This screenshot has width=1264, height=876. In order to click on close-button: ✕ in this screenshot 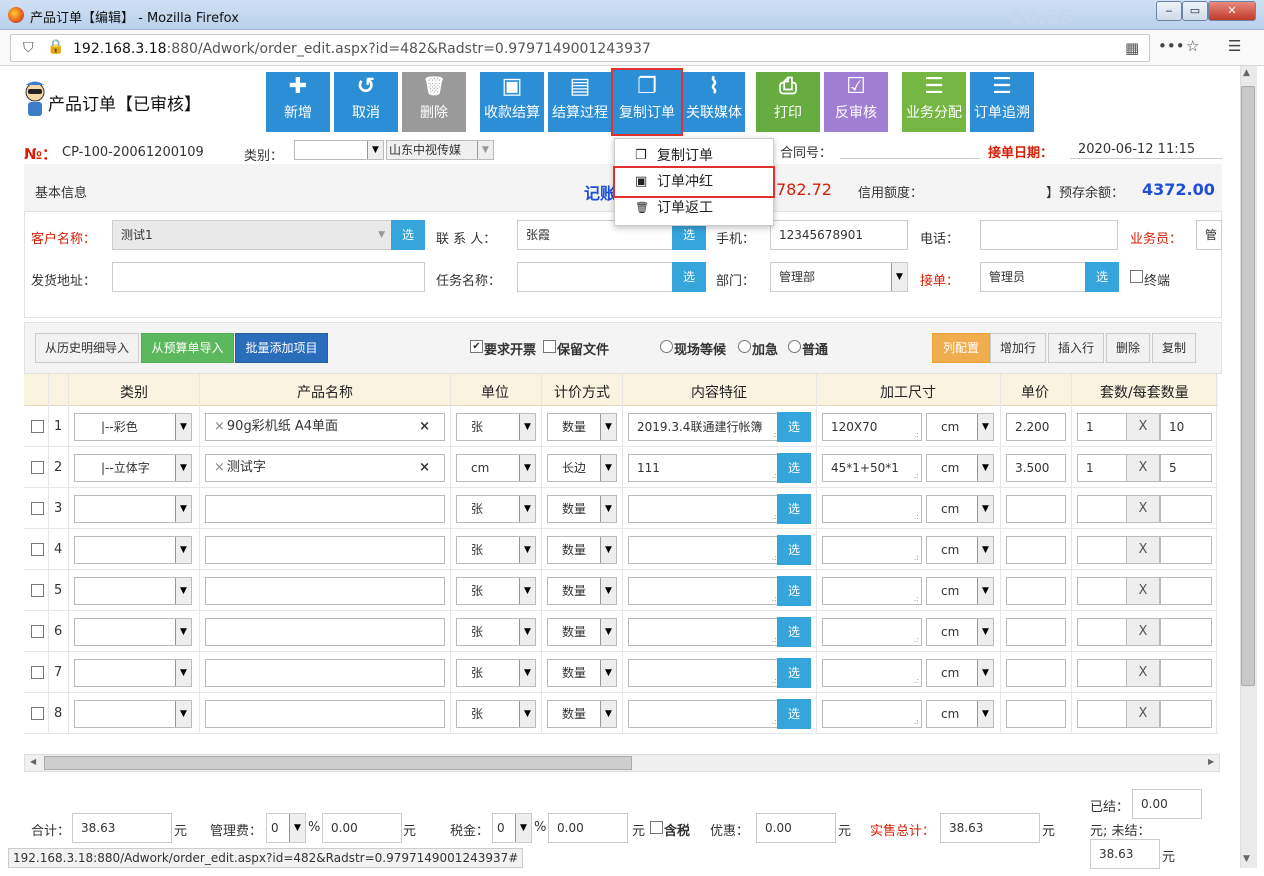, I will do `click(1232, 11)`.